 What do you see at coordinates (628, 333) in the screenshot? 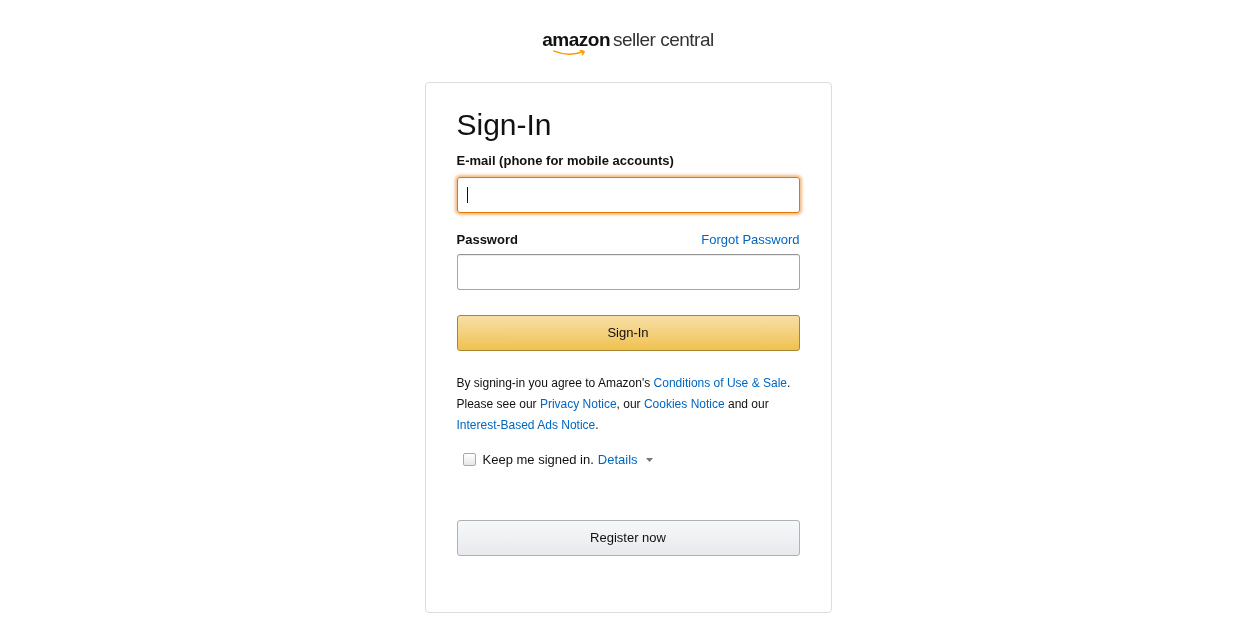
I see `sign-in-button: Sign-In` at bounding box center [628, 333].